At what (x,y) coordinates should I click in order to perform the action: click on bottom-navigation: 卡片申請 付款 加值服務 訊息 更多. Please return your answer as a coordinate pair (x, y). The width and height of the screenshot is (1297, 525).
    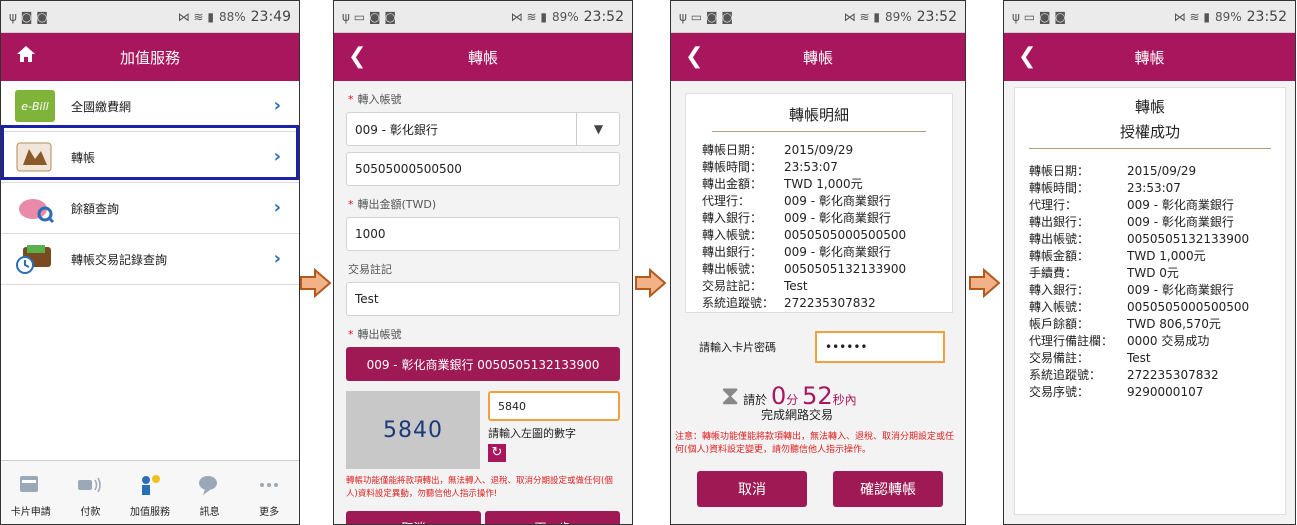
    Looking at the image, I should click on (150, 492).